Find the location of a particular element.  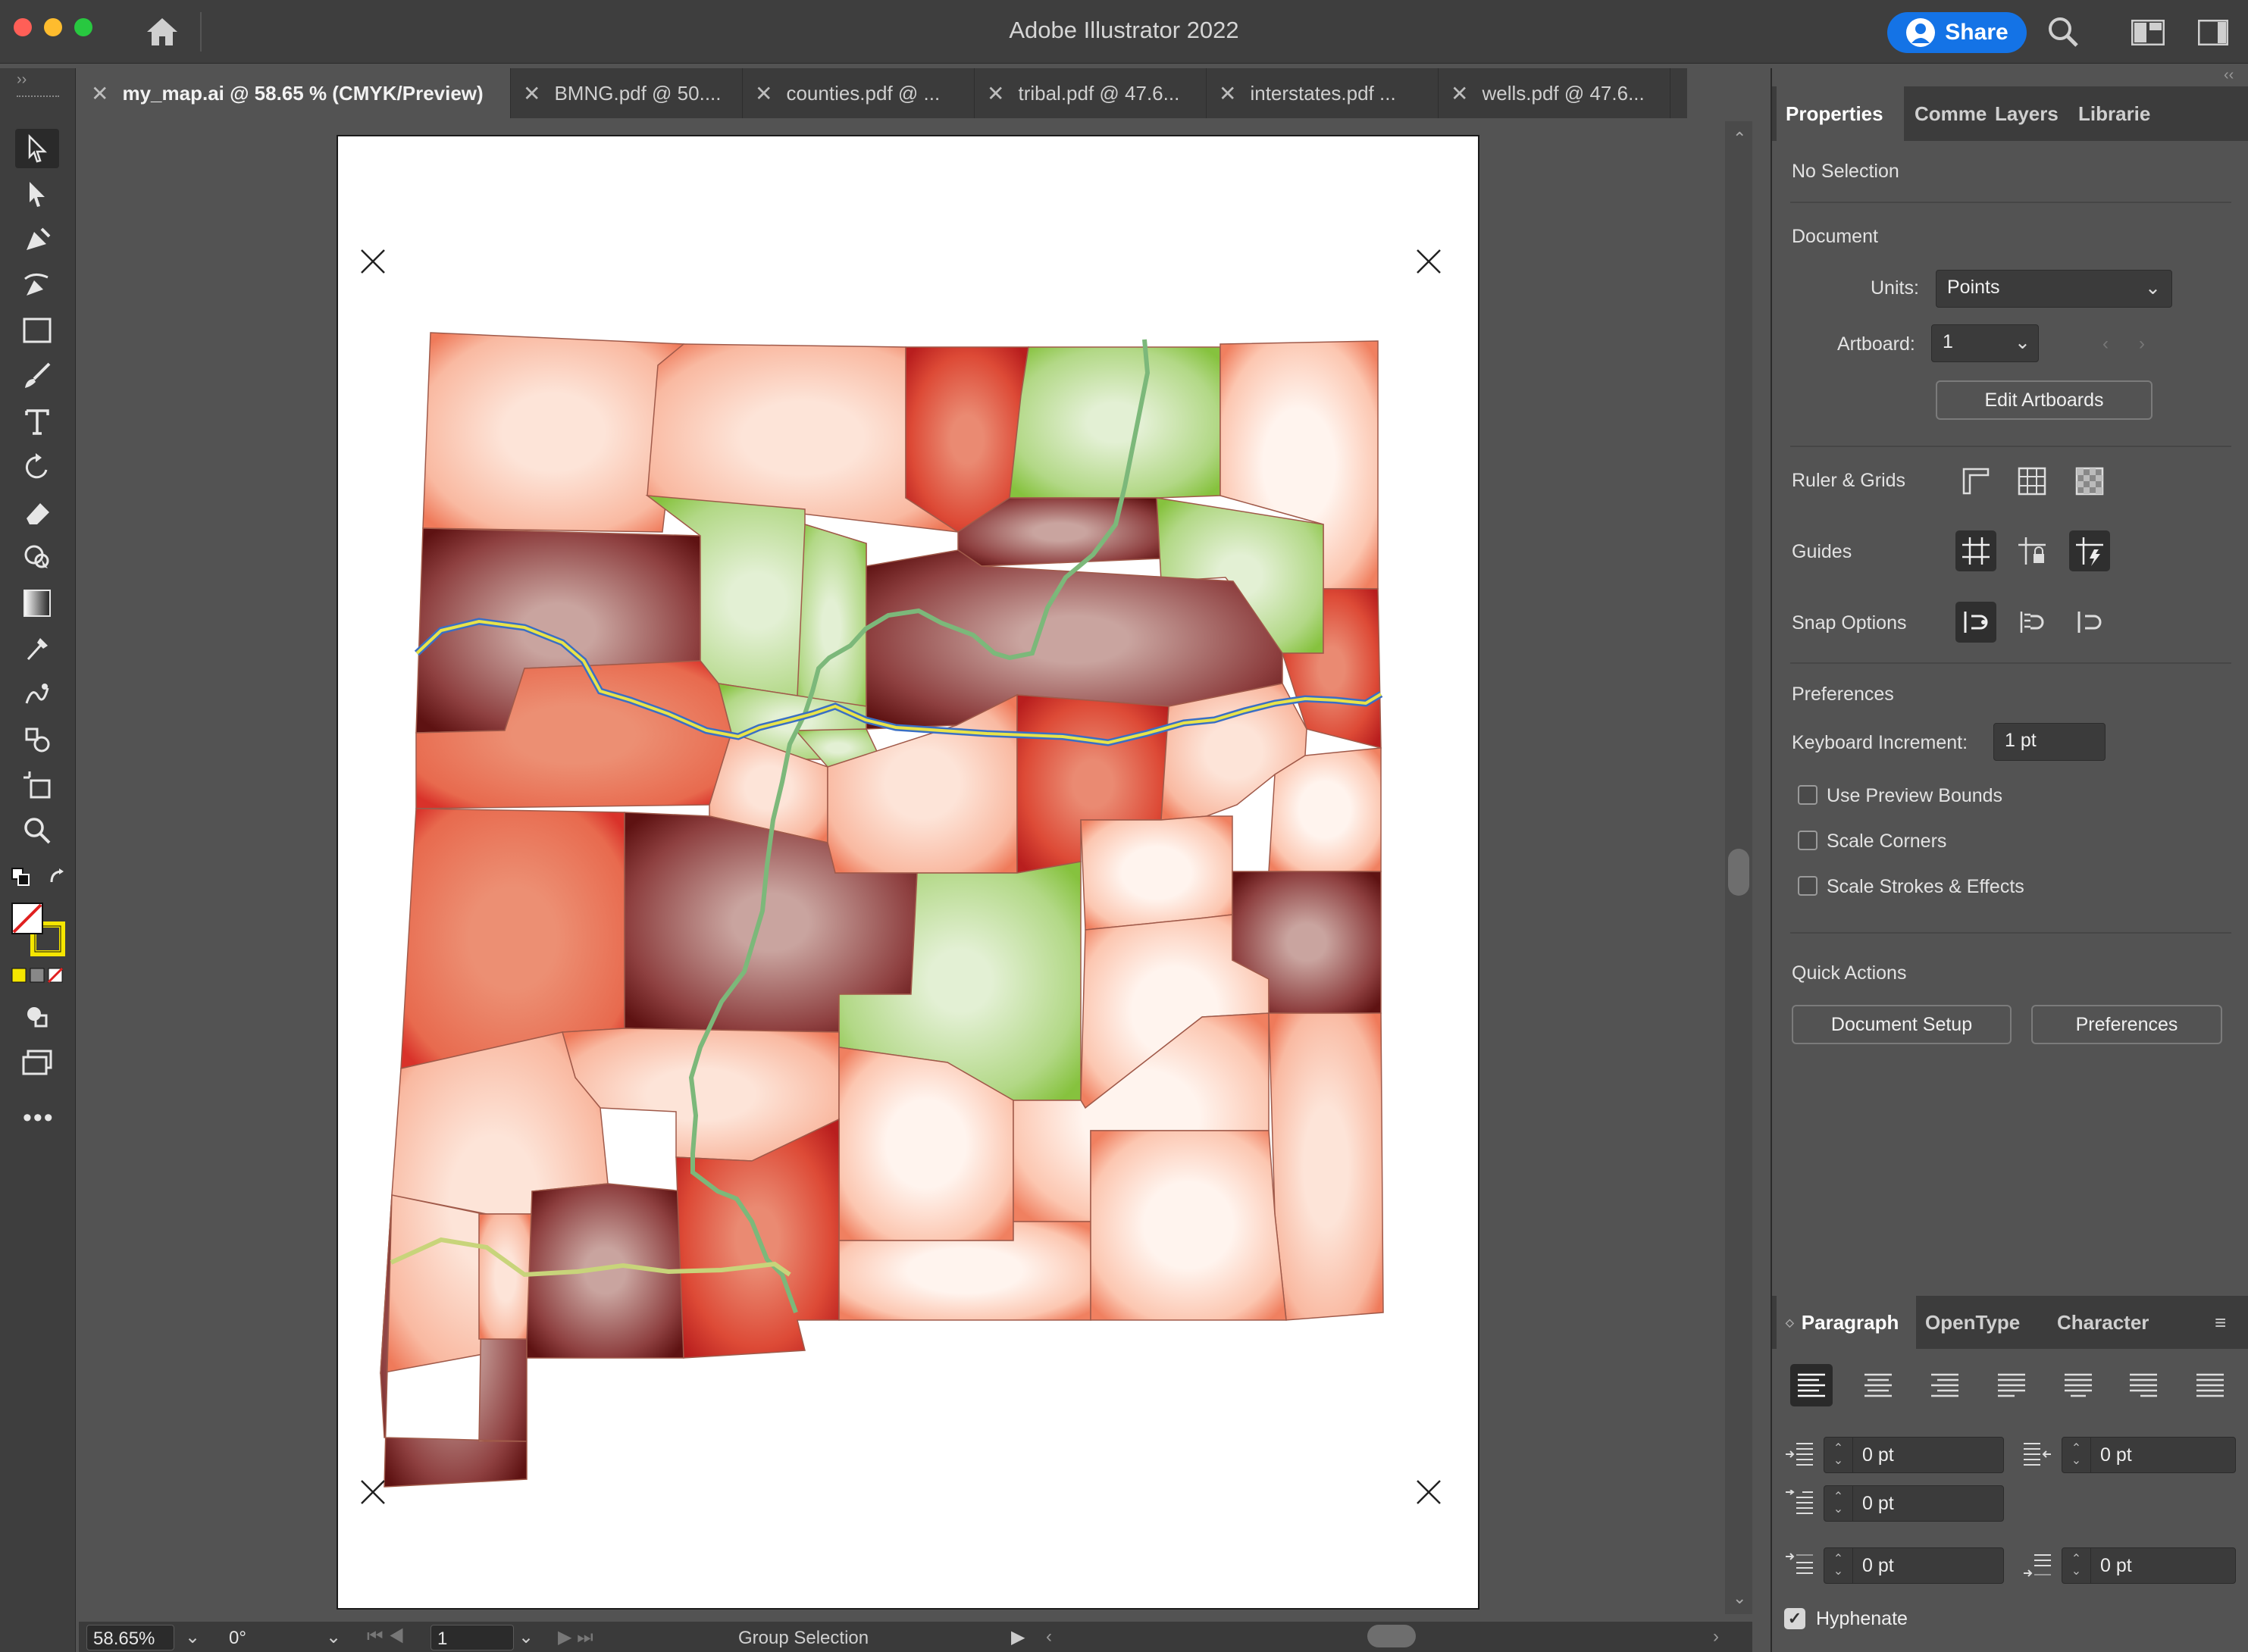

rectangle-tool-icon is located at coordinates (37, 330).